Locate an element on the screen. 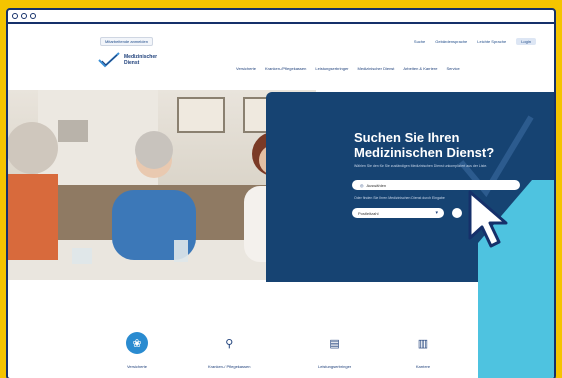 This screenshot has height=378, width=562. staff-login-link: Mitarbeitende anmelden is located at coordinates (126, 41).